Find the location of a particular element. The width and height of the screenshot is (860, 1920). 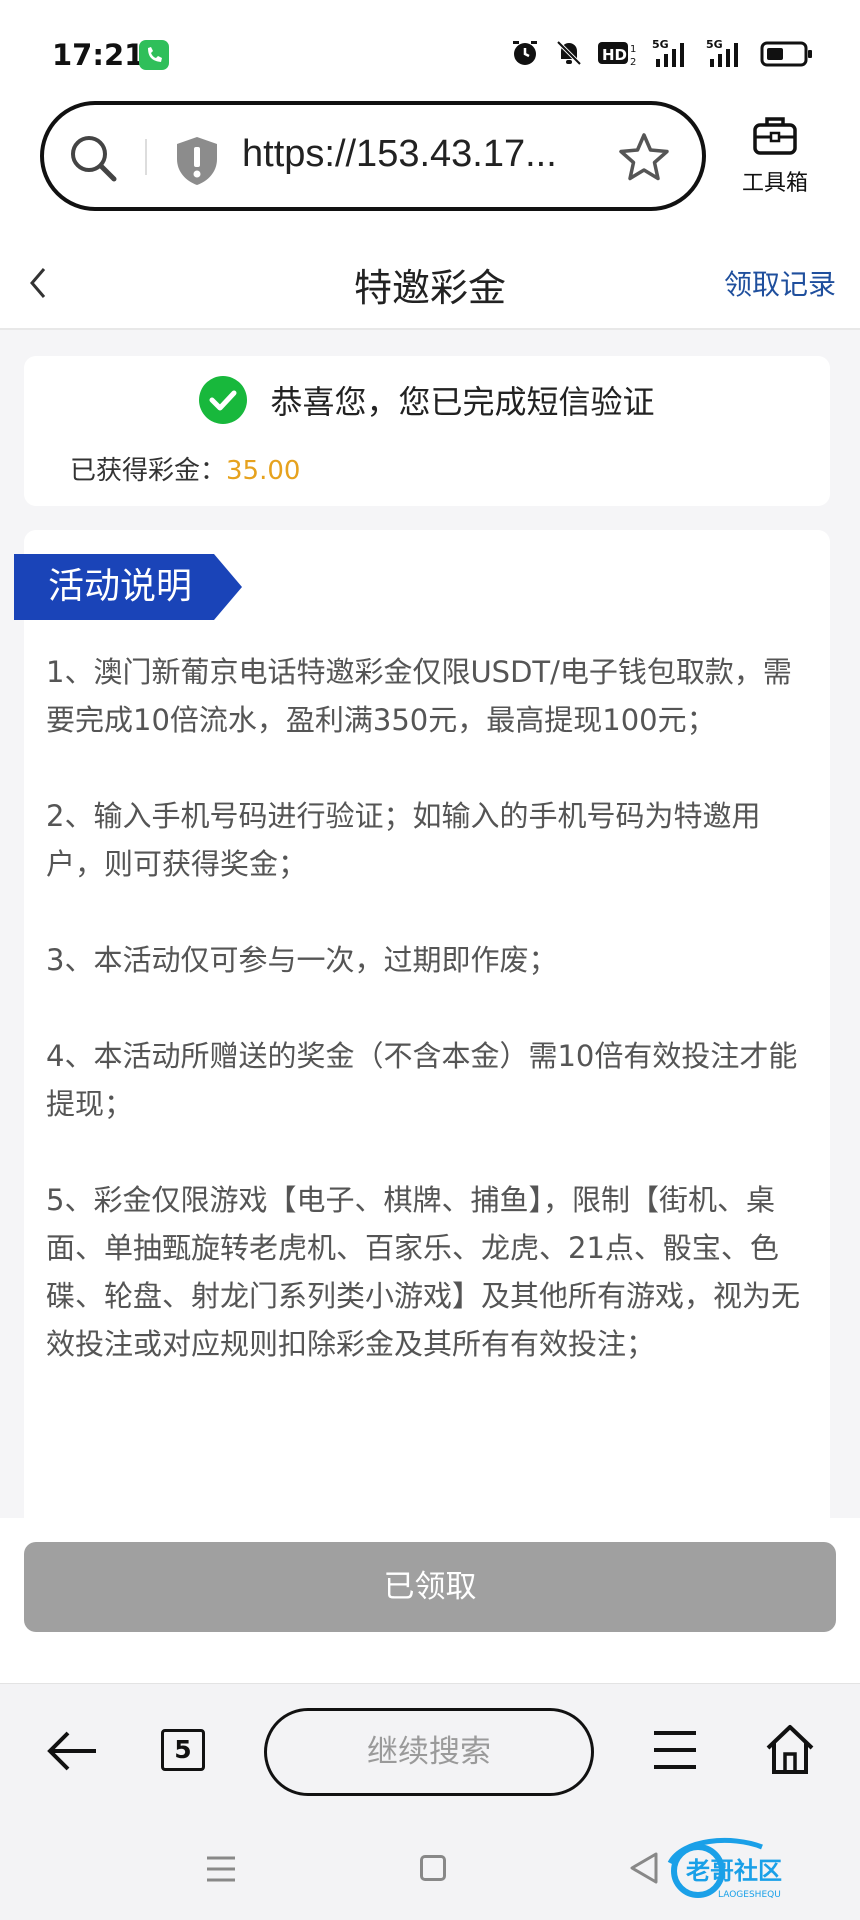

browser-bottom-toolbar: 5 继续搜索 is located at coordinates (430, 1748).